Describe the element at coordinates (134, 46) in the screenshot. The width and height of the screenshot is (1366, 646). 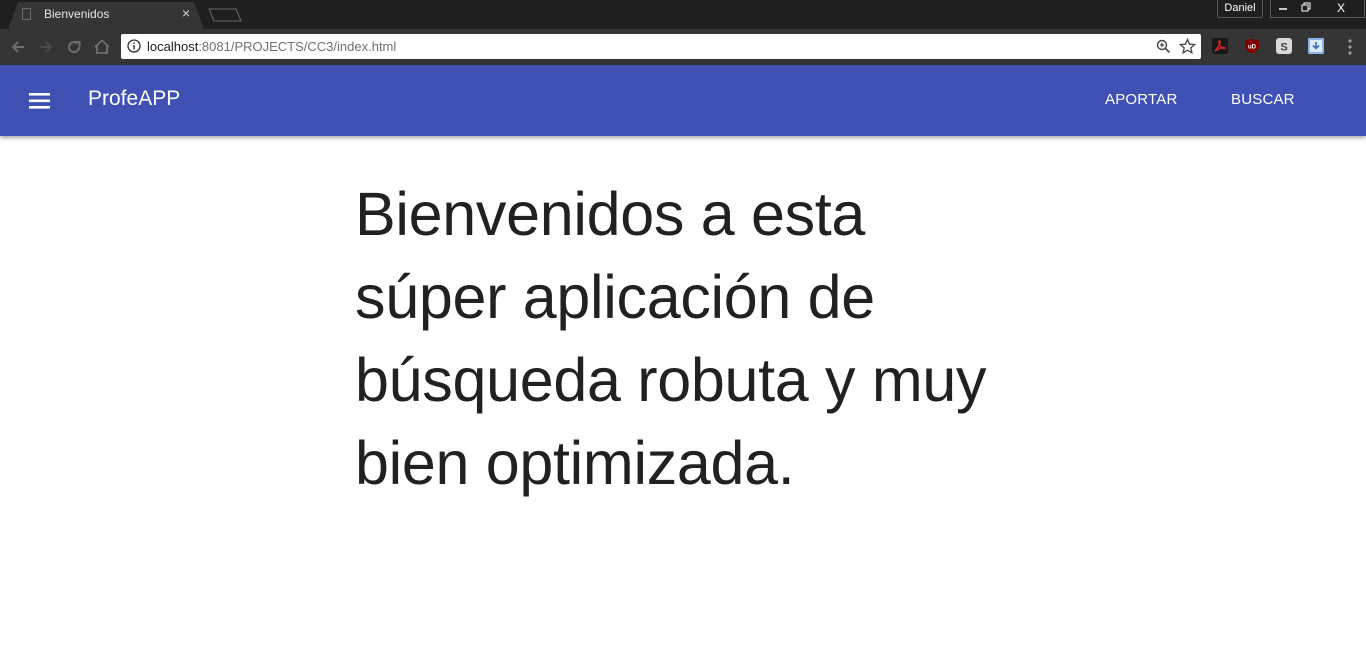
I see `info-icon` at that location.